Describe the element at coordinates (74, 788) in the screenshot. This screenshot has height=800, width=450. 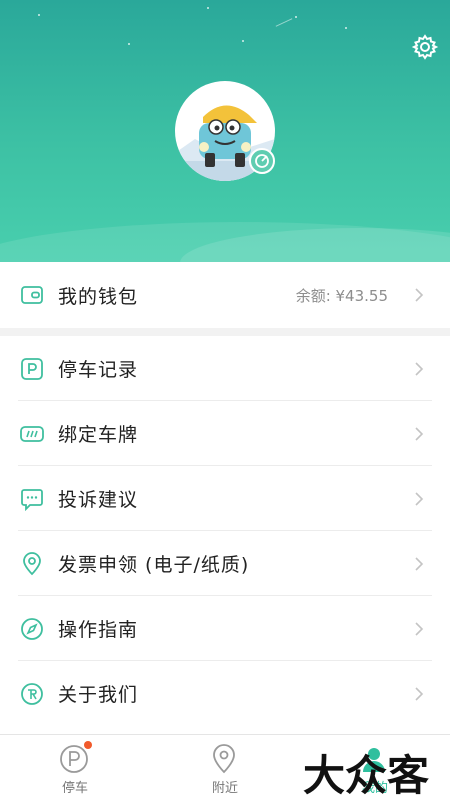
I see `tab-label: 停车` at that location.